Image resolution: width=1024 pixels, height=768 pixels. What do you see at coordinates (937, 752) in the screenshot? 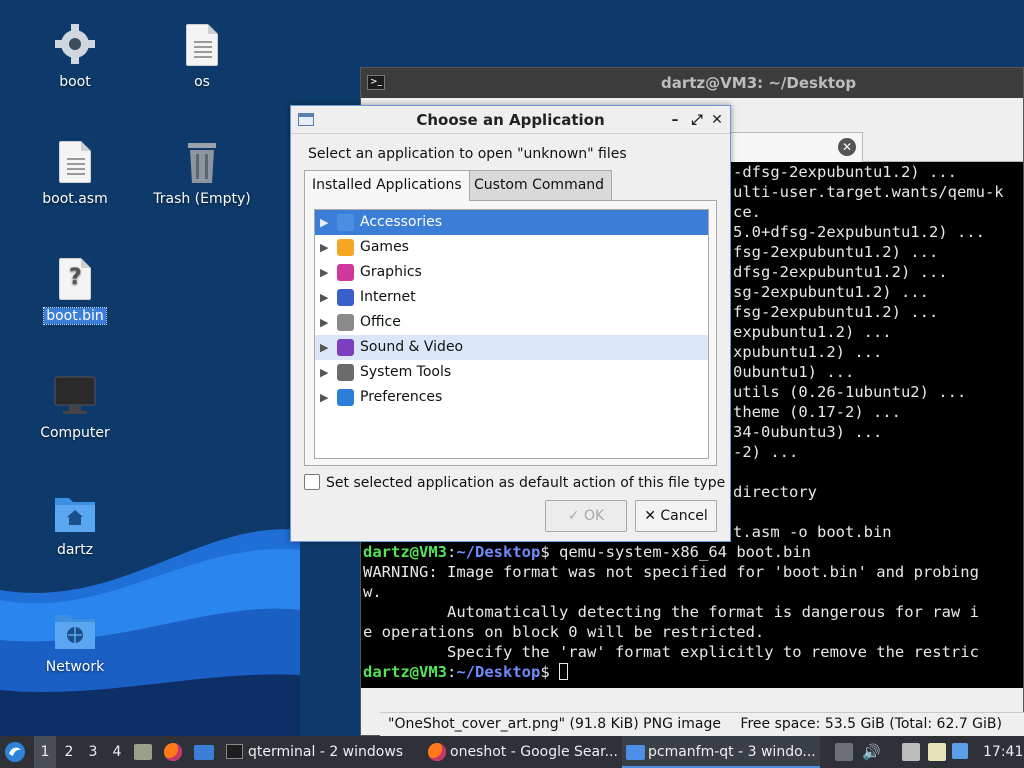
I see `clipboard-tray-icon` at bounding box center [937, 752].